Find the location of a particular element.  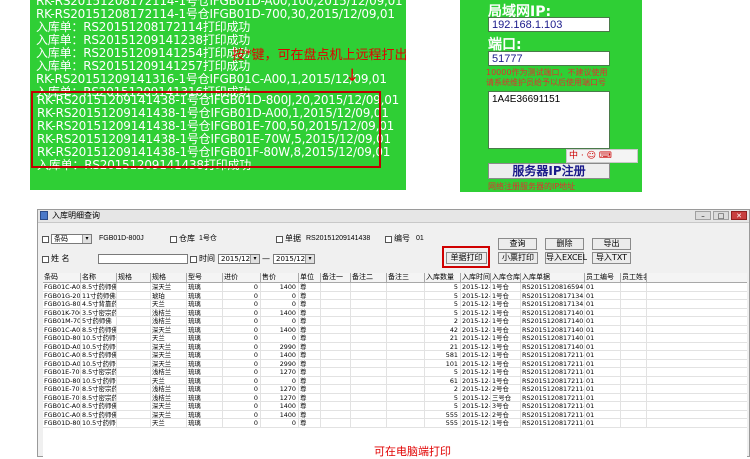

import-txt-button: 导入TXT is located at coordinates (611, 258).